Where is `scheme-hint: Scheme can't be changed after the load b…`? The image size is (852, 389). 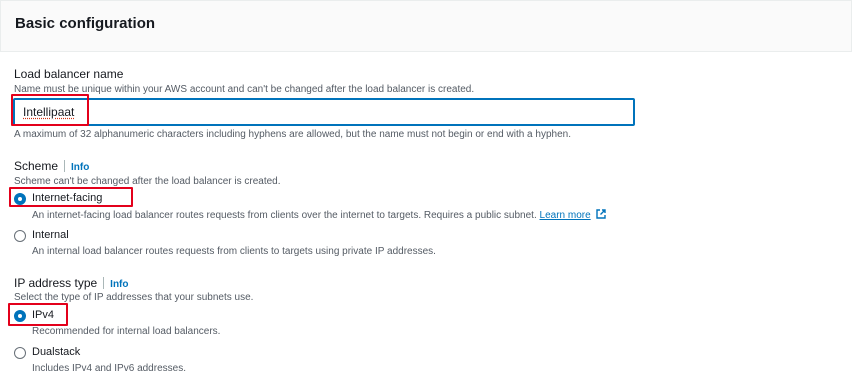 scheme-hint: Scheme can't be changed after the load b… is located at coordinates (147, 181).